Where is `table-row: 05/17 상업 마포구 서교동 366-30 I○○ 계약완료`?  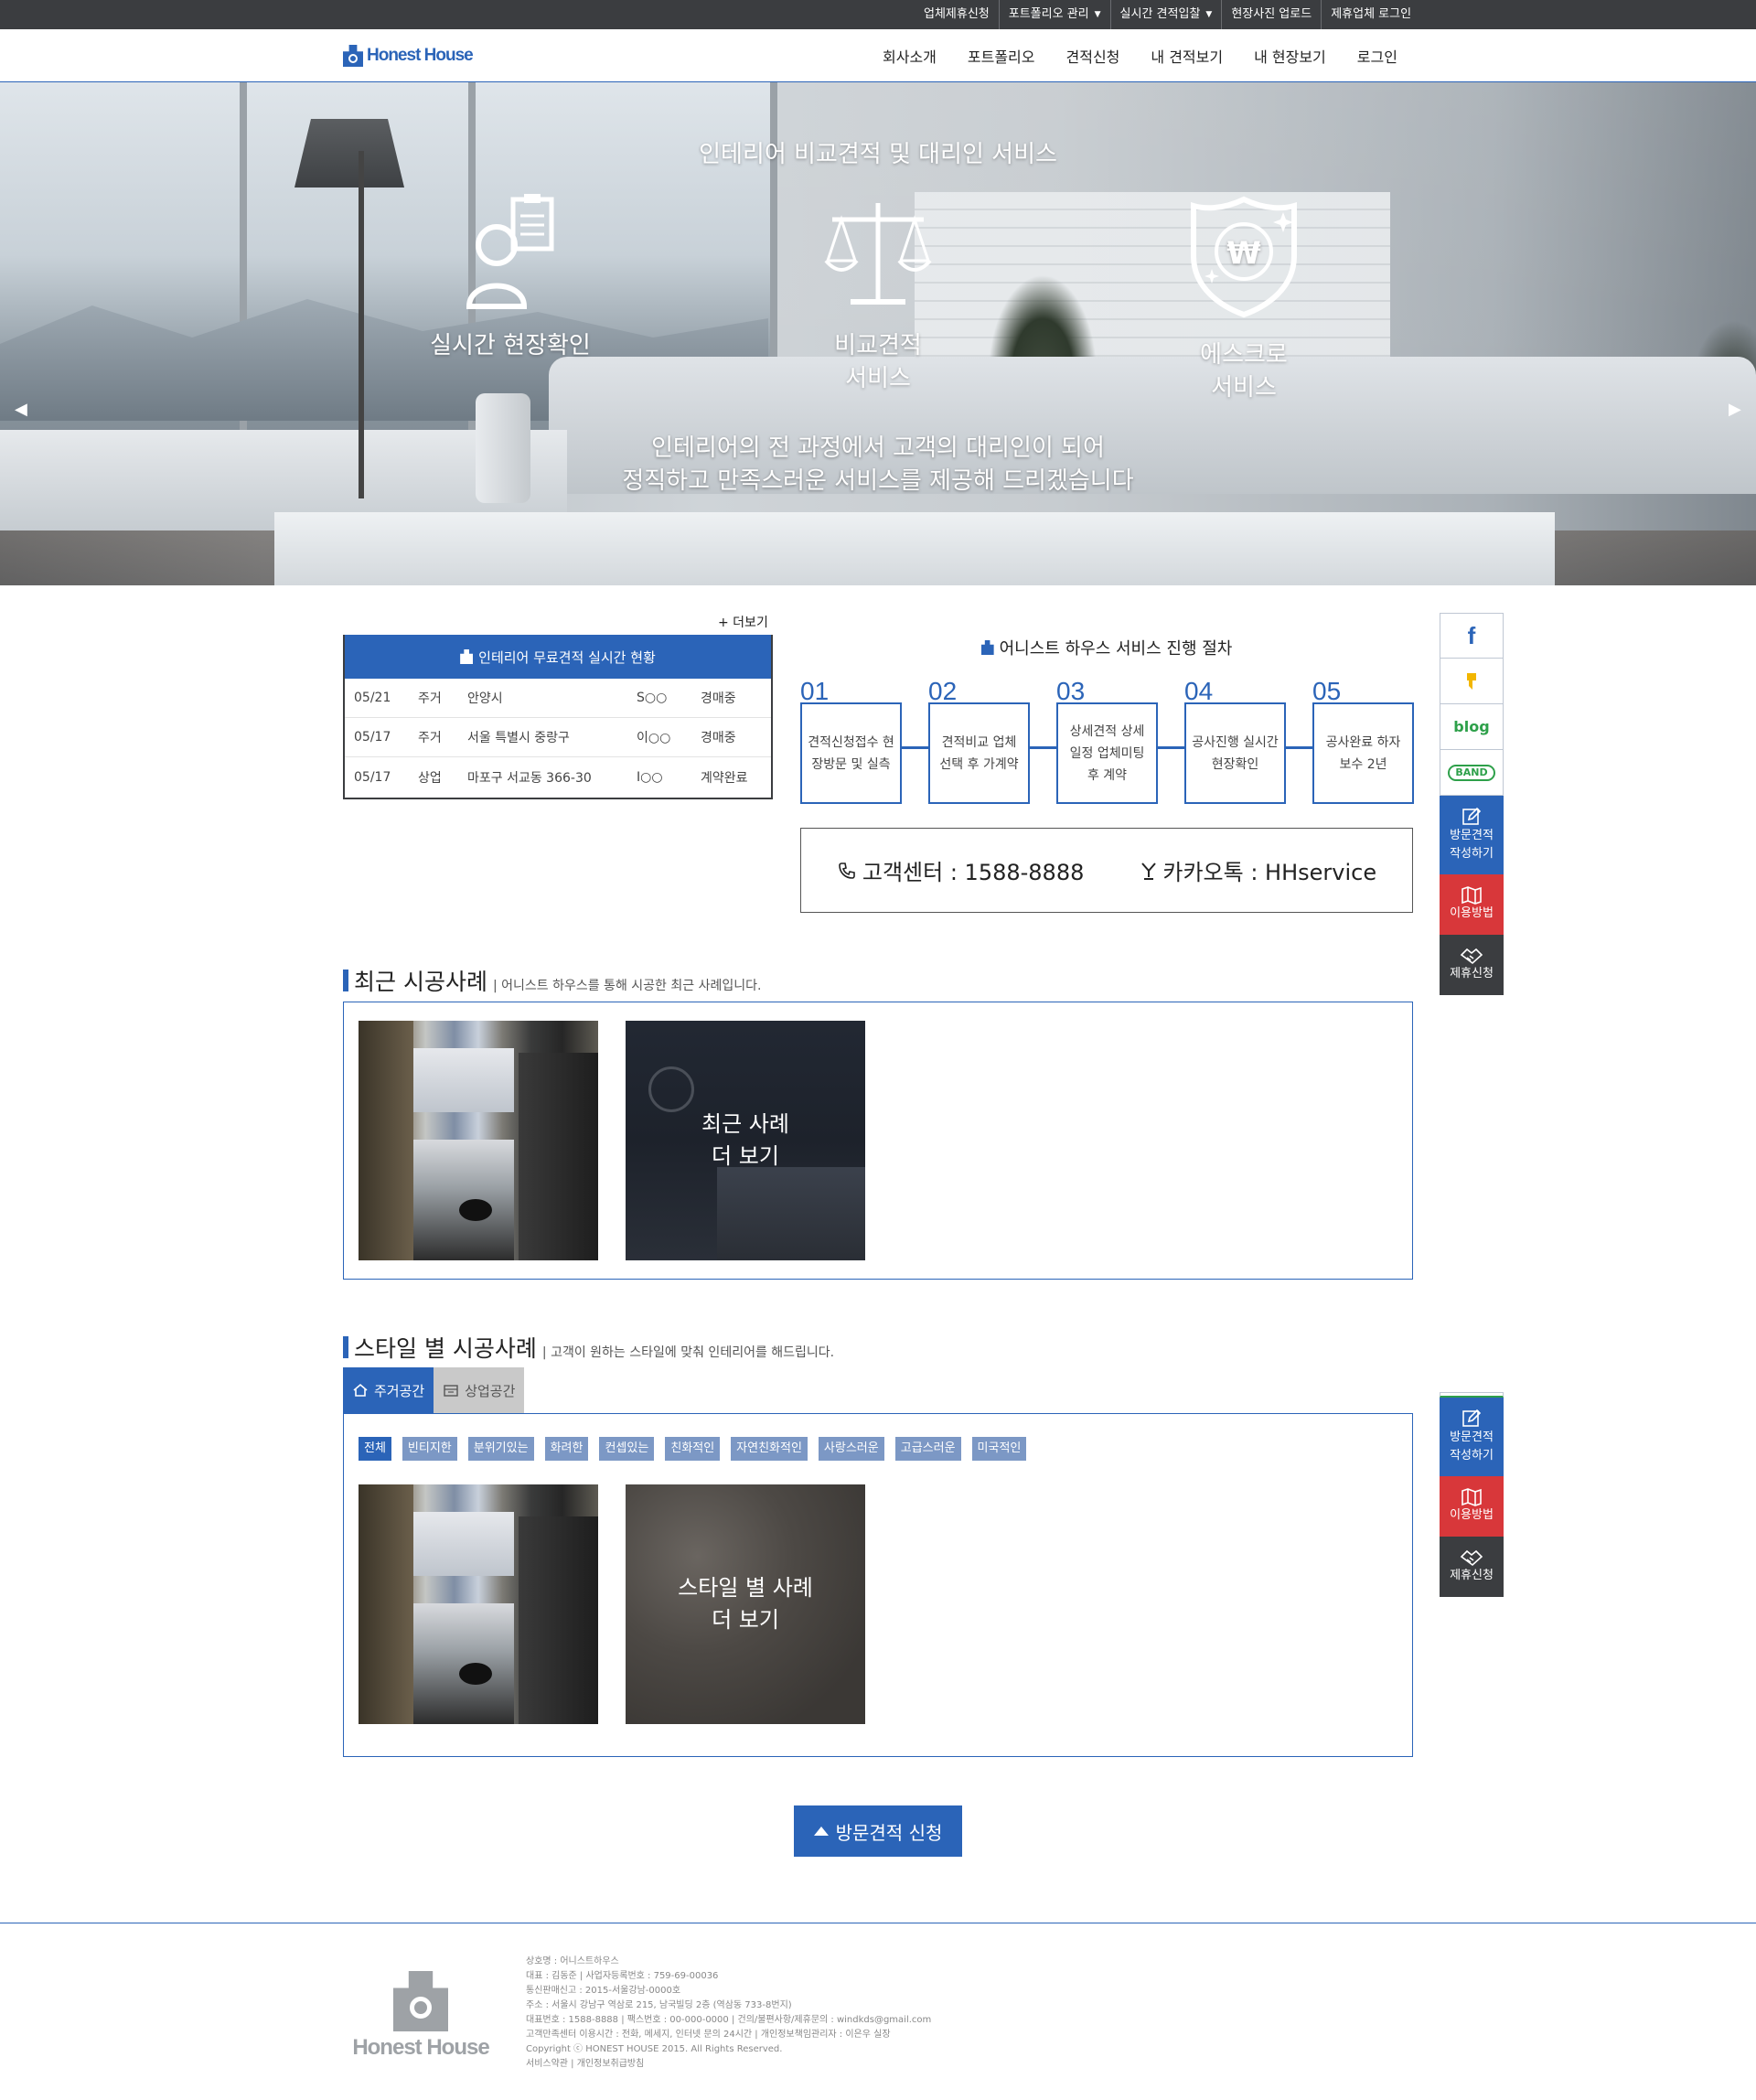
table-row: 05/17 상업 마포구 서교동 366-30 I○○ 계약완료 is located at coordinates (558, 777).